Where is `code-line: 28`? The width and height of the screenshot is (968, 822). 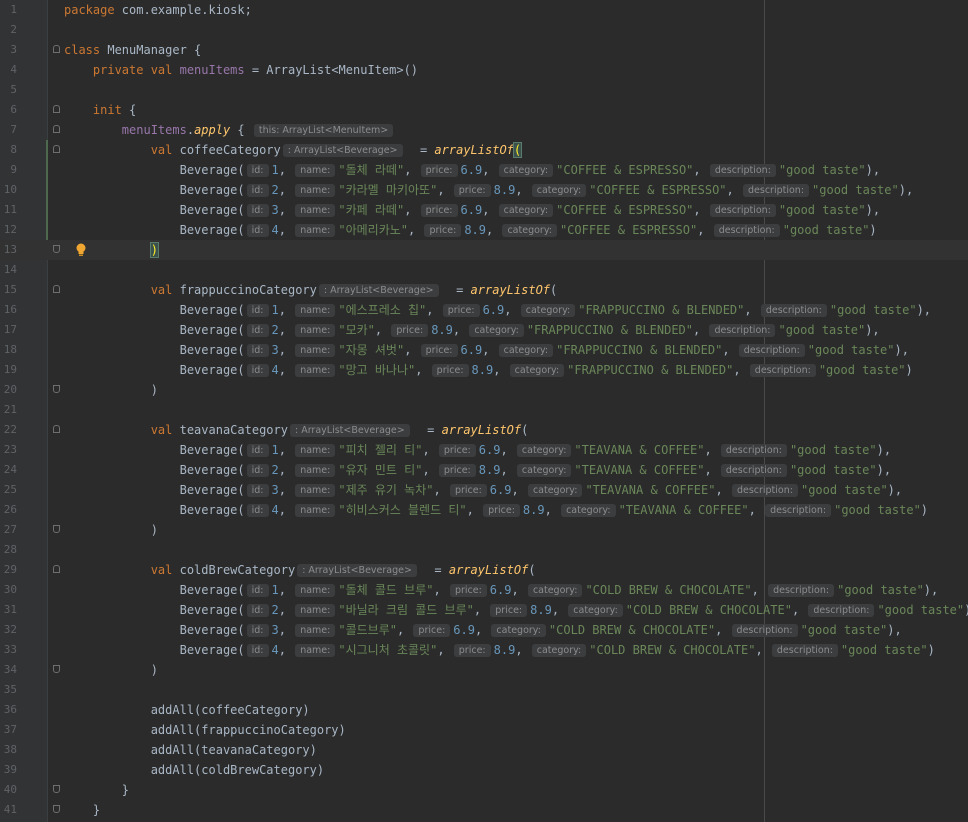 code-line: 28 is located at coordinates (484, 550).